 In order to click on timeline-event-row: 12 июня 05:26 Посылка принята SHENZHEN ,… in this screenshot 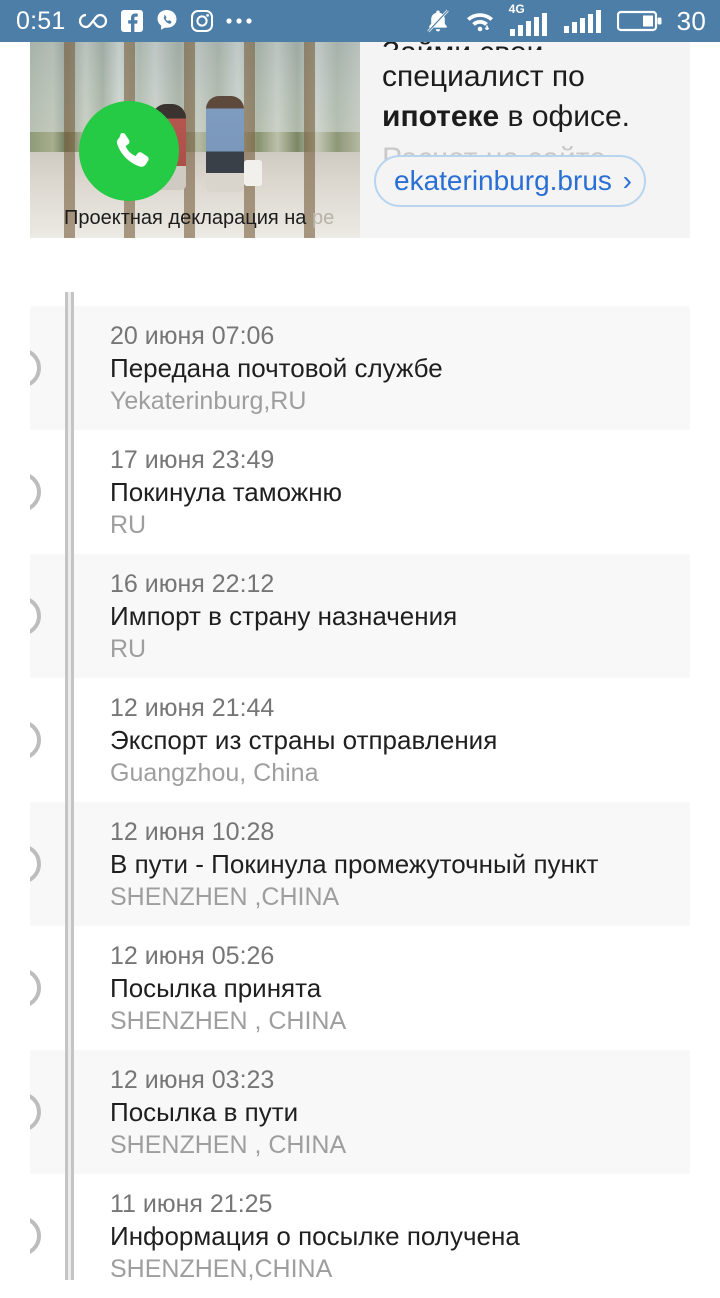, I will do `click(360, 988)`.